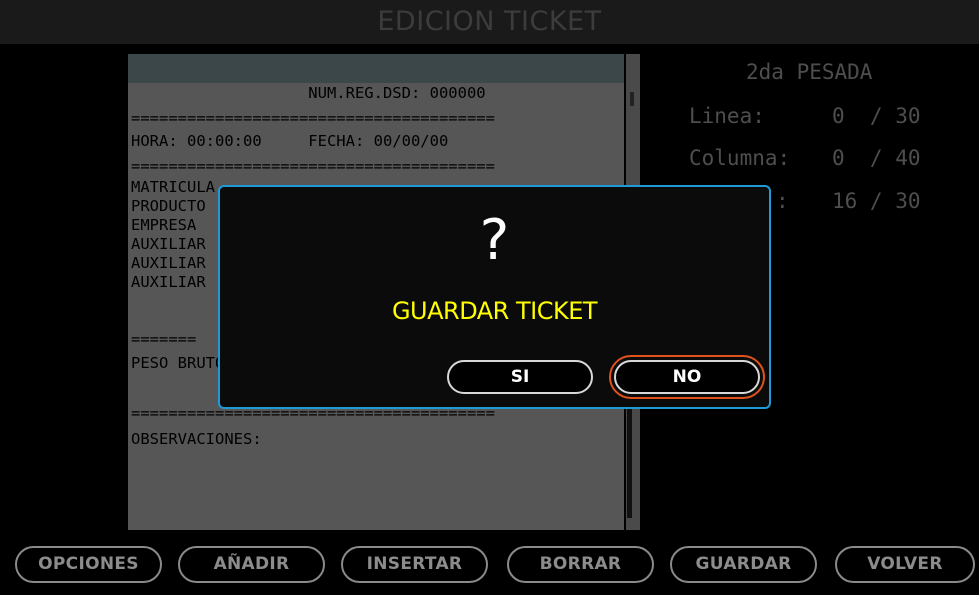 Image resolution: width=979 pixels, height=595 pixels. Describe the element at coordinates (163, 339) in the screenshot. I see `ticket-line-11: =======` at that location.